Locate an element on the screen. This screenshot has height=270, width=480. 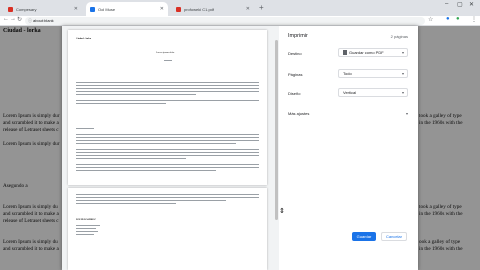
preview-heading: Lorem ipsum dolor is located at coordinates (165, 52).